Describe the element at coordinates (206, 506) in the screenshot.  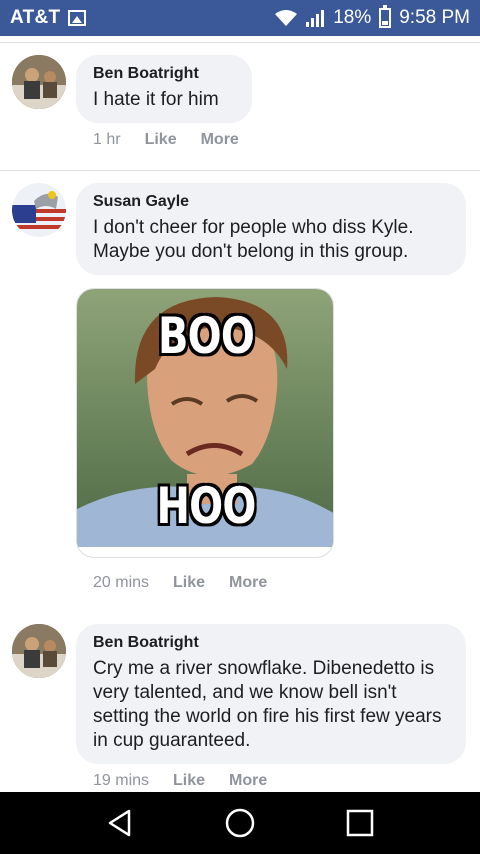
I see `meme-bottom-text: HOO` at that location.